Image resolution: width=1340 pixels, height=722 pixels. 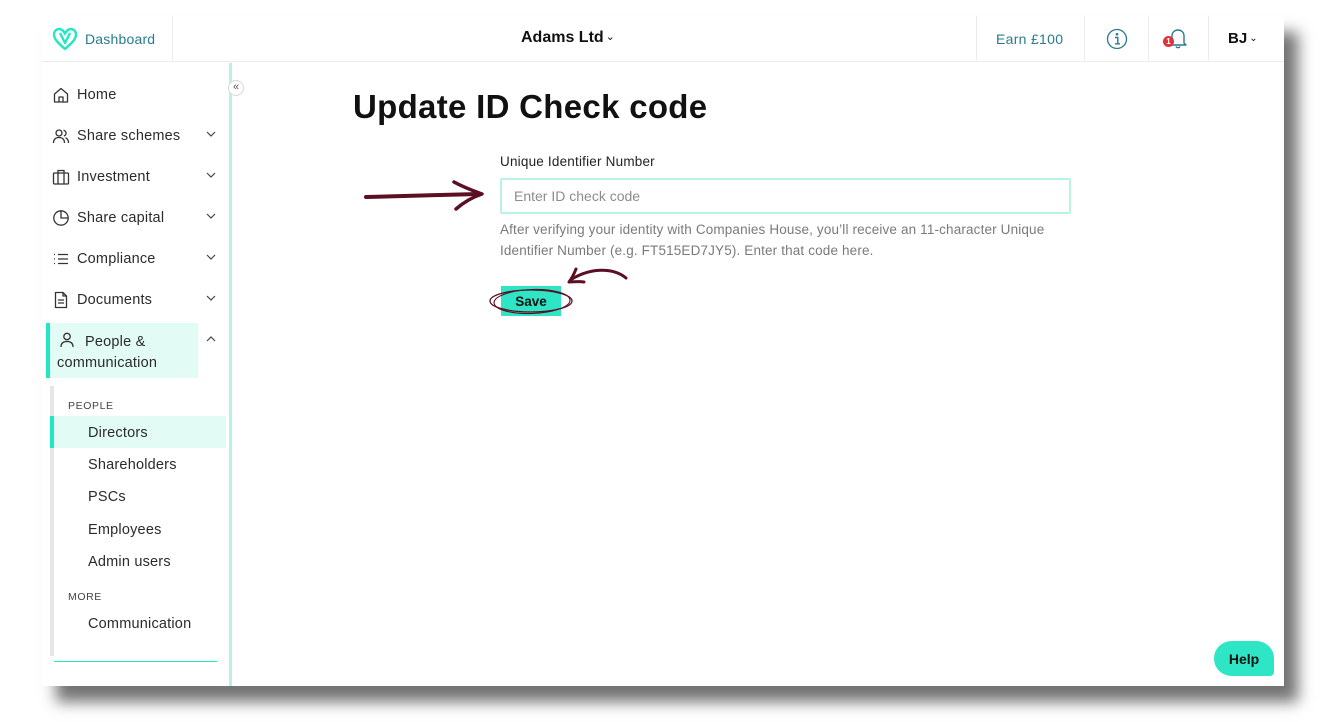 I want to click on save-button: Save, so click(x=531, y=301).